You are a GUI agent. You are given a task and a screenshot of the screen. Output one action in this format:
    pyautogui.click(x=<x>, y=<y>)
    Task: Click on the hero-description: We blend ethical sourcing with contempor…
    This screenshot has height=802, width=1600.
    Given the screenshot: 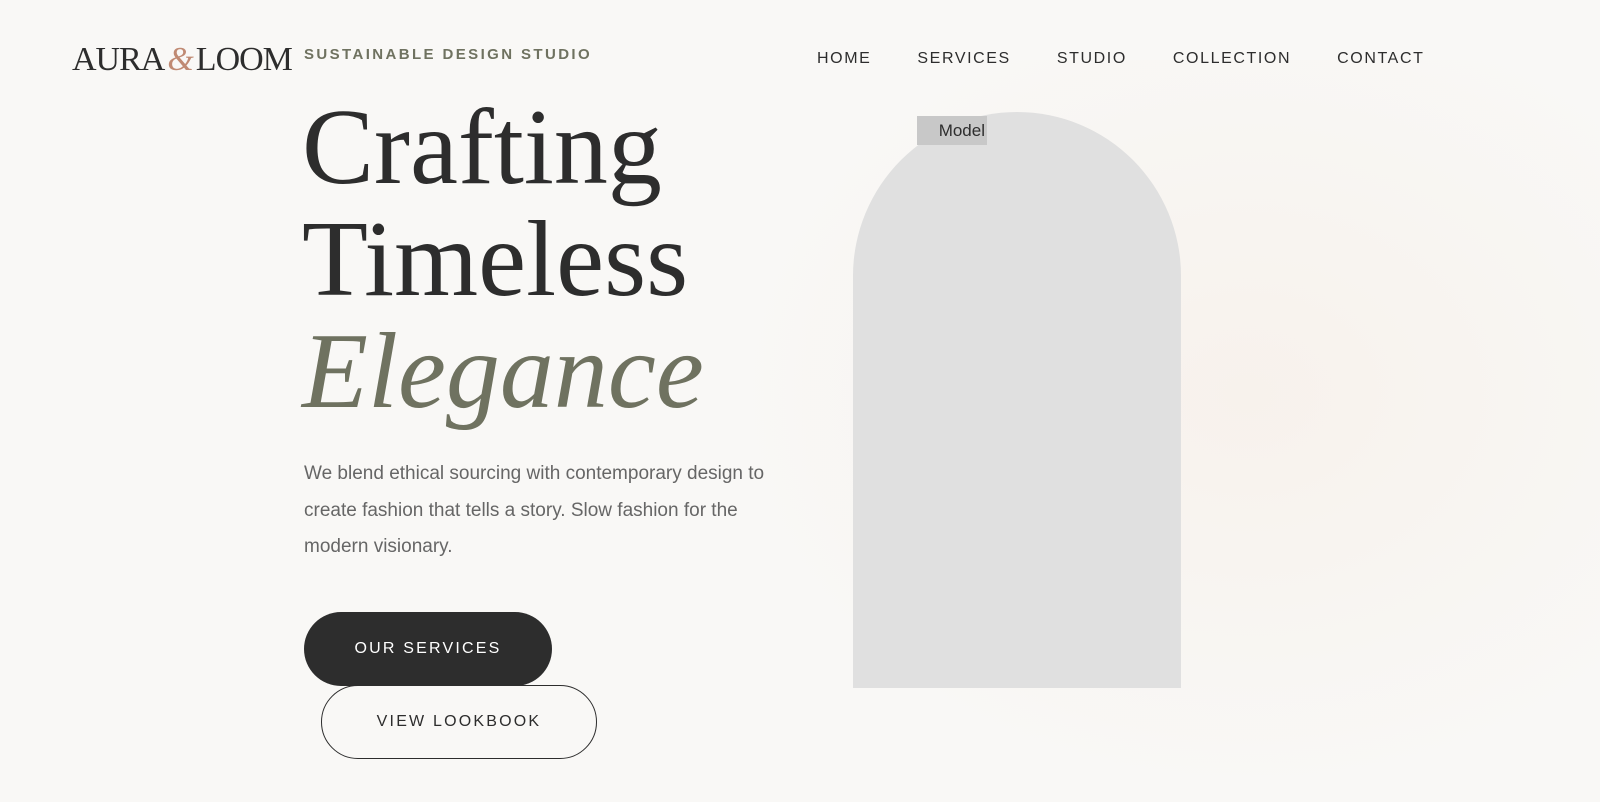 What is the action you would take?
    pyautogui.click(x=534, y=510)
    